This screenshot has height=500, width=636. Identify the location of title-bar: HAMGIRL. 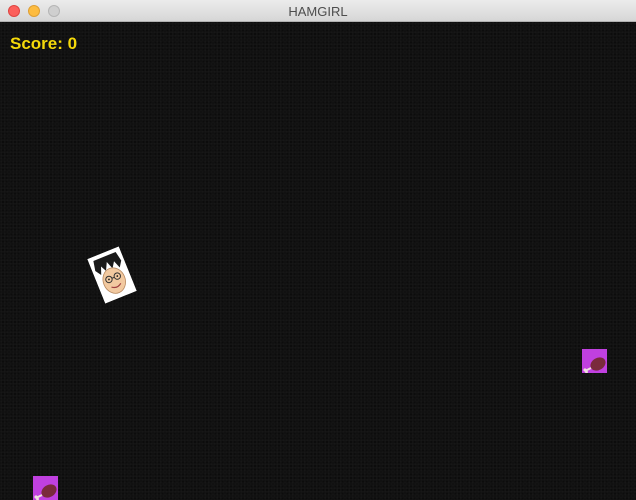
(318, 11).